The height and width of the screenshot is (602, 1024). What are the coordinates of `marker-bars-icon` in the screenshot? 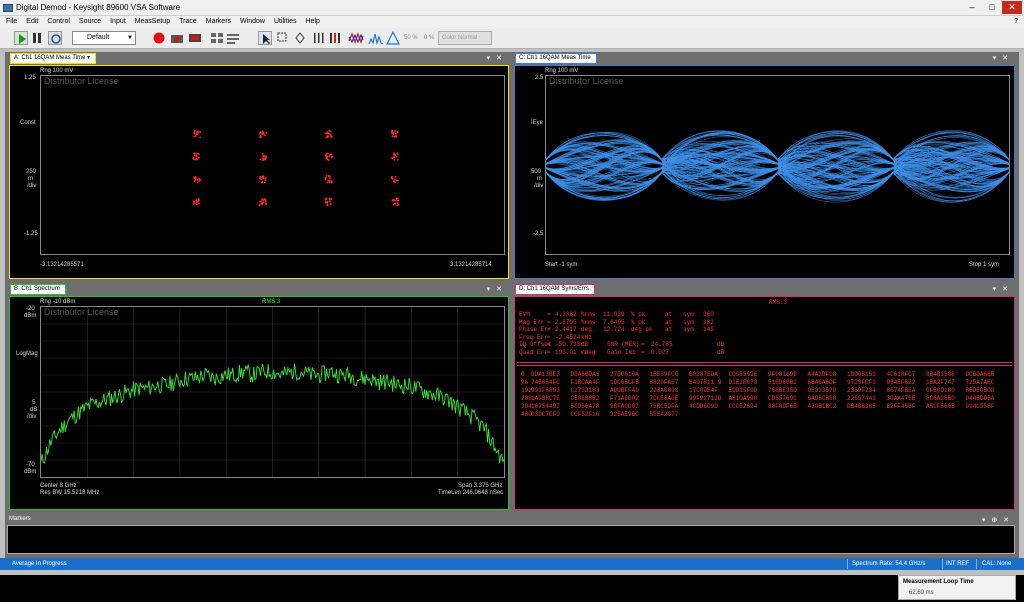 It's located at (335, 38).